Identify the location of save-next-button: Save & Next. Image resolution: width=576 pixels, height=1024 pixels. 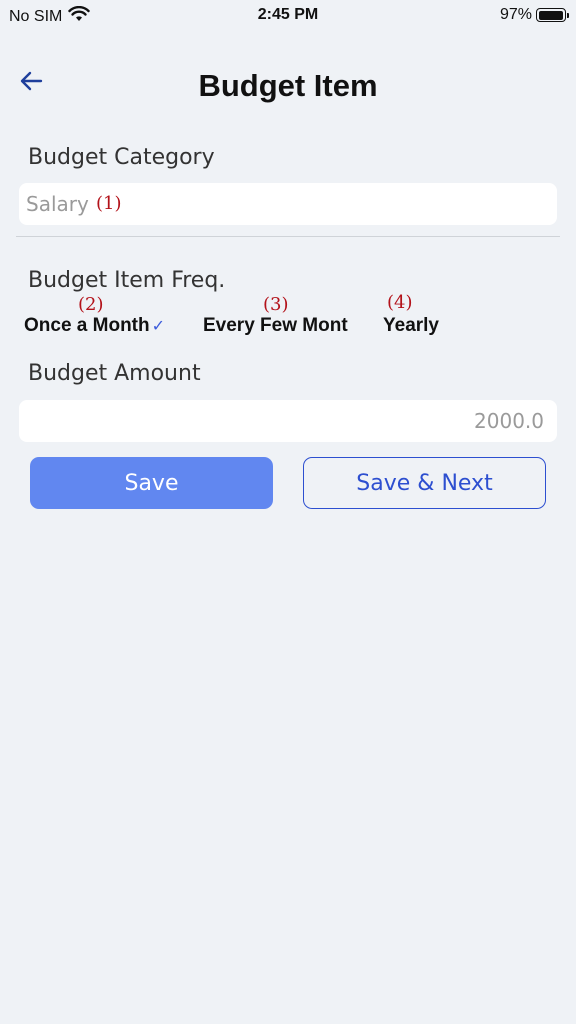
(424, 483).